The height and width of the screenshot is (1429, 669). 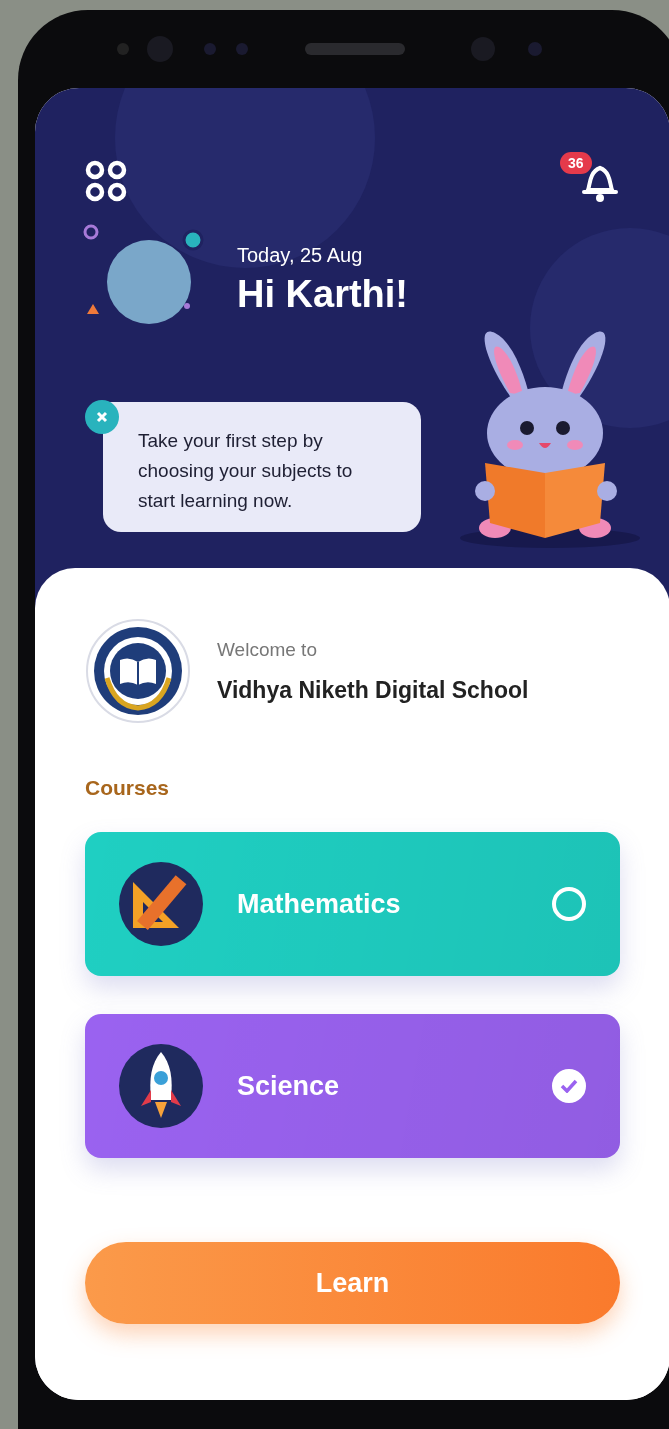 What do you see at coordinates (138, 671) in the screenshot?
I see `school-logo-icon` at bounding box center [138, 671].